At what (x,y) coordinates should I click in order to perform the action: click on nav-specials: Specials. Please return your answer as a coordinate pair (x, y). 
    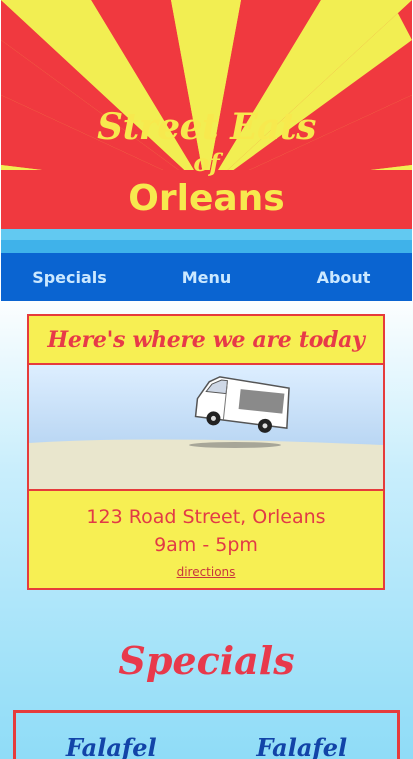
    Looking at the image, I should click on (69, 277).